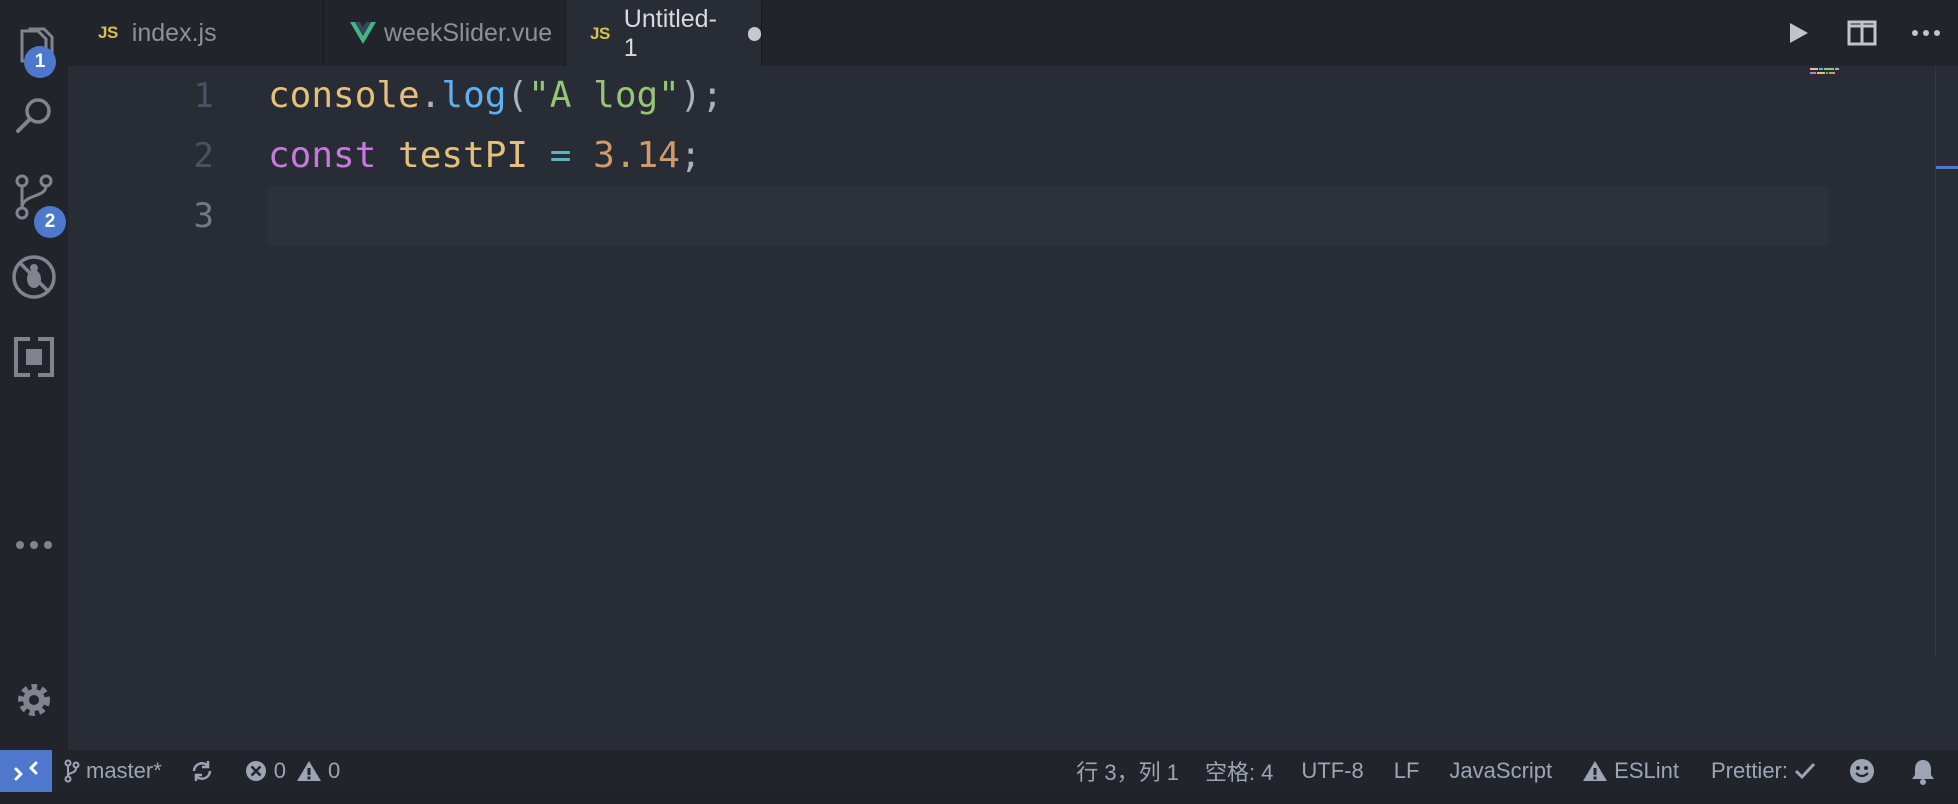 This screenshot has width=1958, height=804. What do you see at coordinates (174, 32) in the screenshot?
I see `tab-label: index.js` at bounding box center [174, 32].